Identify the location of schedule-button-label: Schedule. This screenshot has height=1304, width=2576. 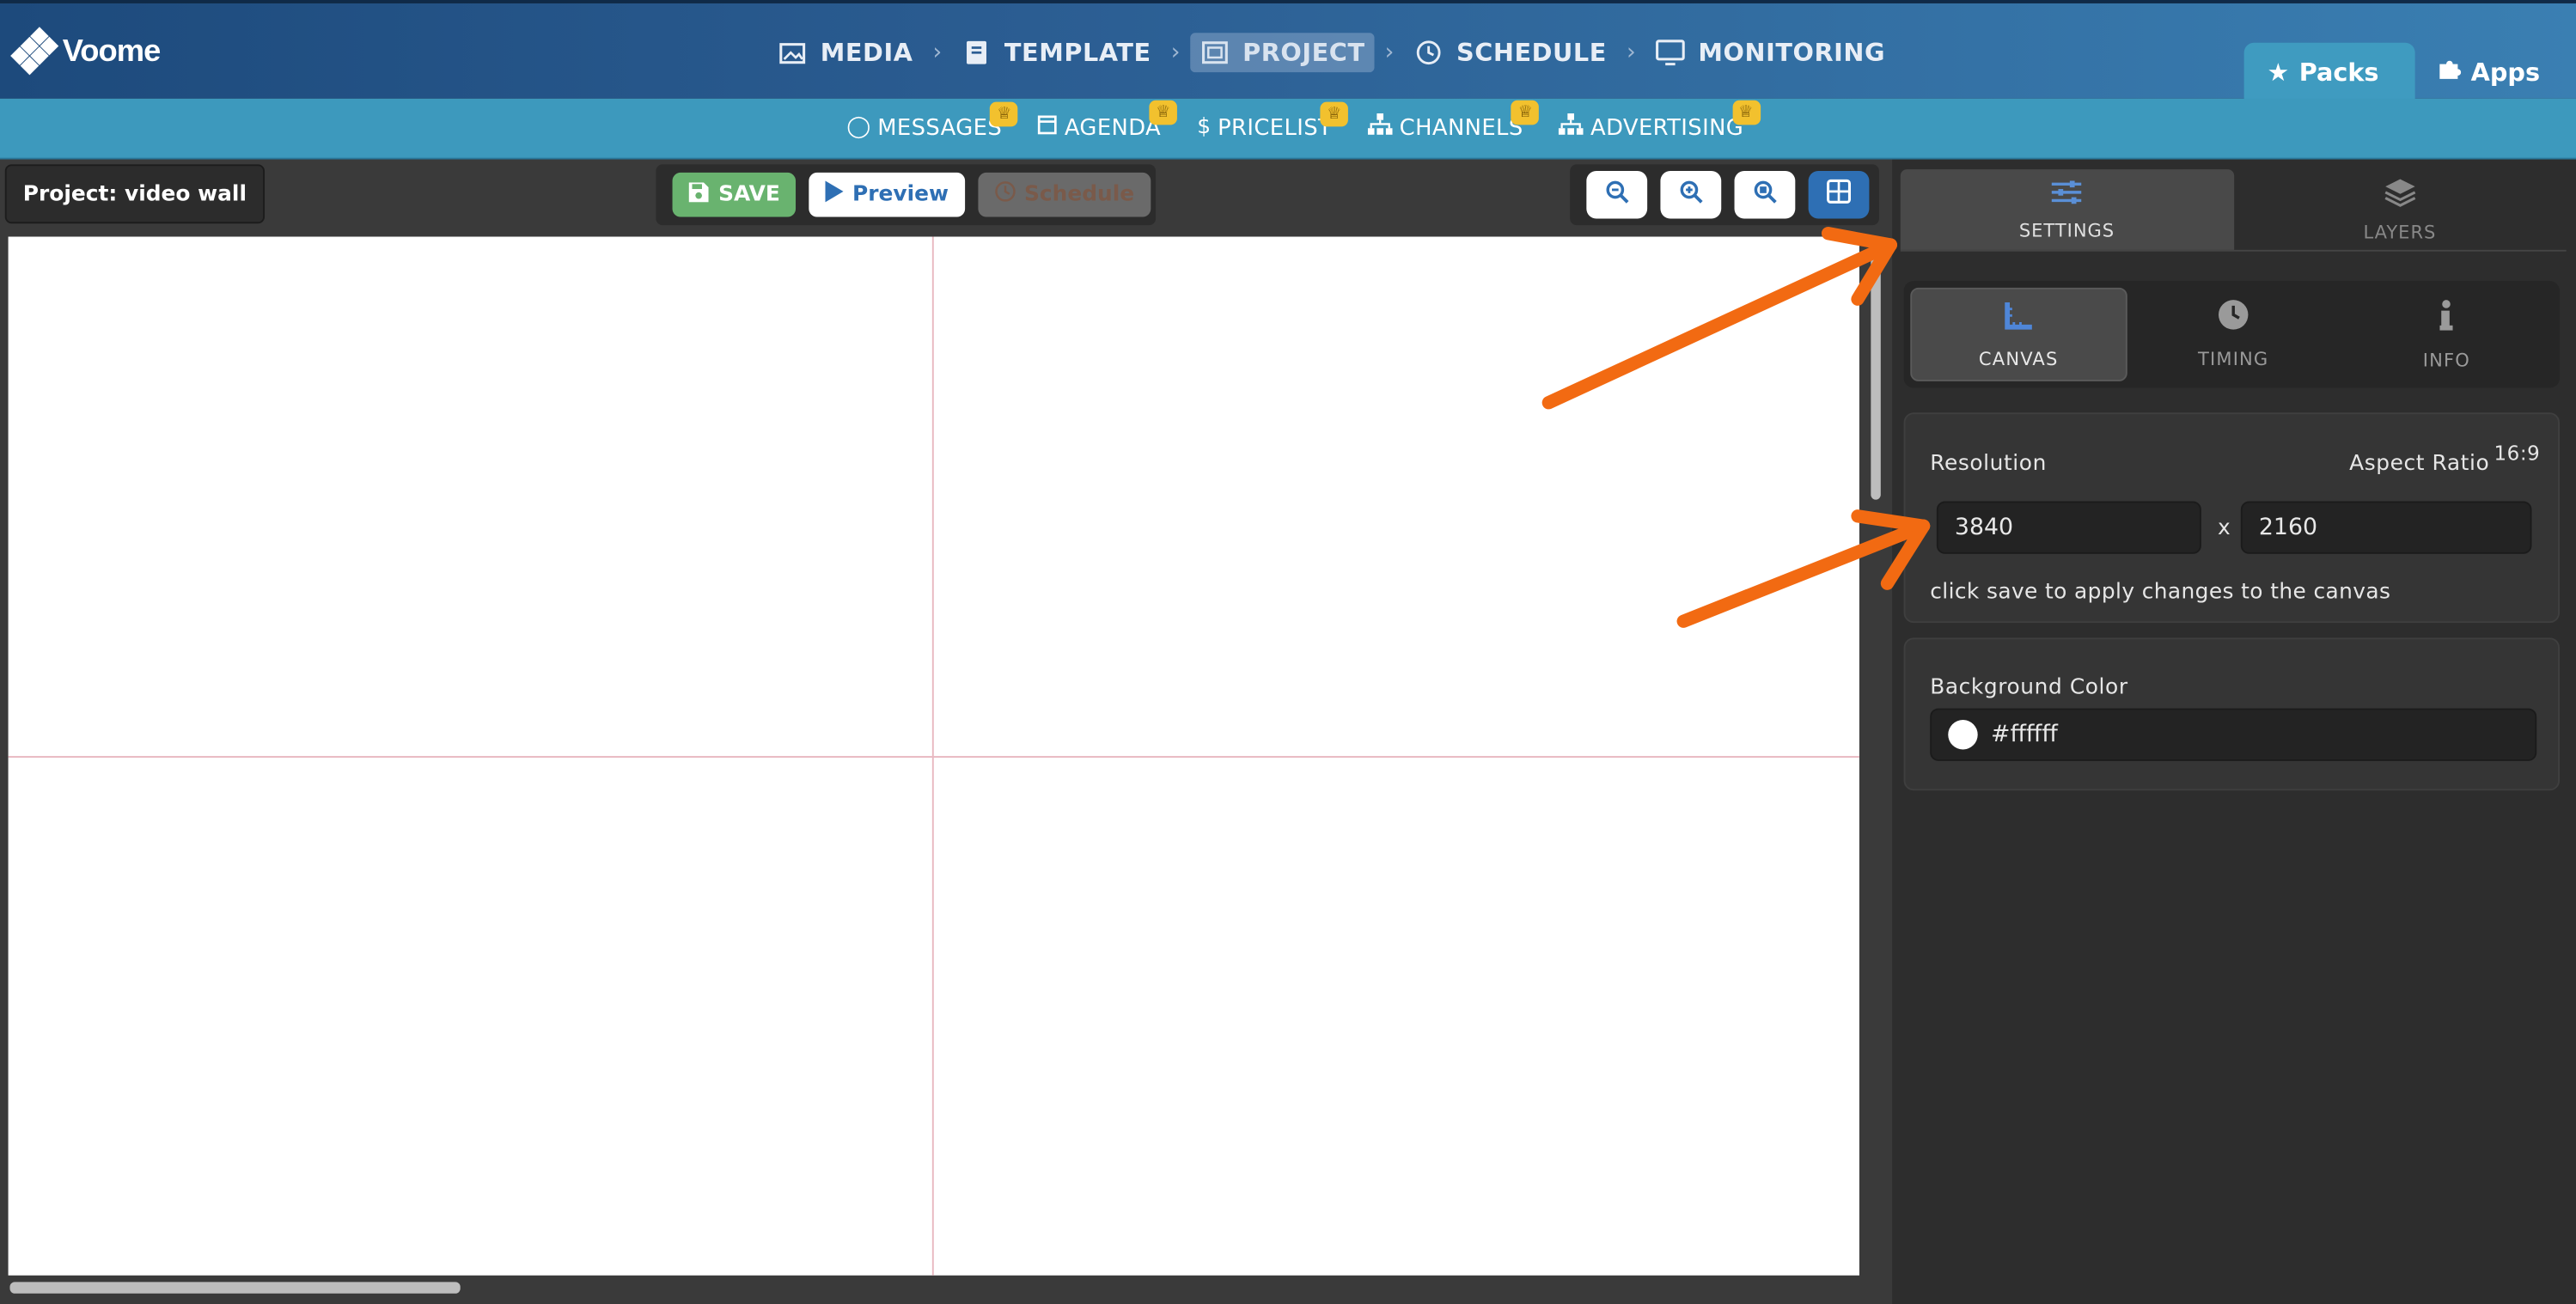
(1079, 195).